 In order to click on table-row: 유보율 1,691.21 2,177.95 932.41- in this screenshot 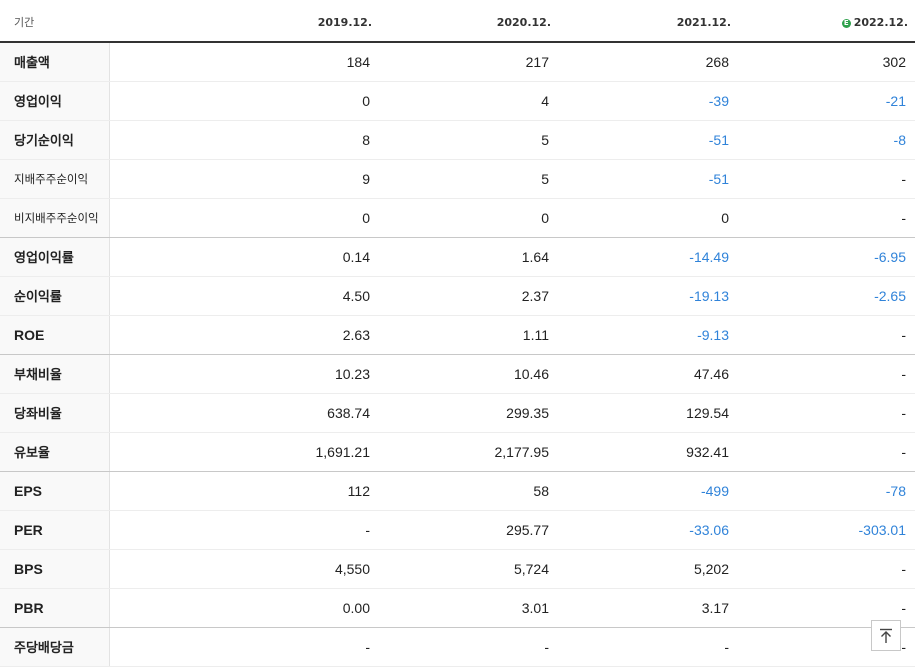, I will do `click(457, 452)`.